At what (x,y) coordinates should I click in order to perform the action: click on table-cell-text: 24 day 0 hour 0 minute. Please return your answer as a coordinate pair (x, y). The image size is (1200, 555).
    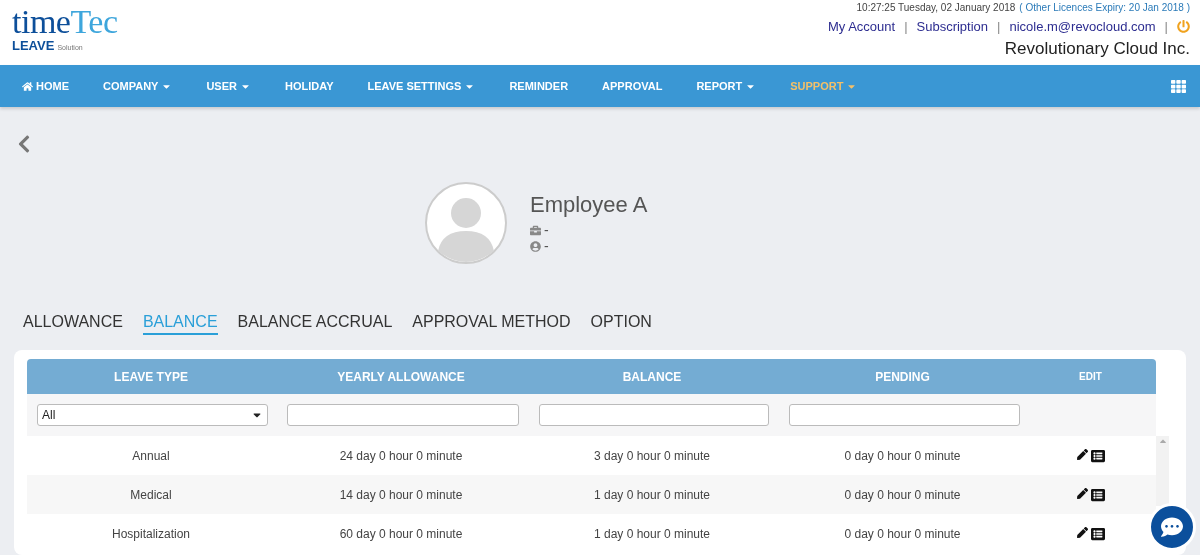
    Looking at the image, I should click on (401, 455).